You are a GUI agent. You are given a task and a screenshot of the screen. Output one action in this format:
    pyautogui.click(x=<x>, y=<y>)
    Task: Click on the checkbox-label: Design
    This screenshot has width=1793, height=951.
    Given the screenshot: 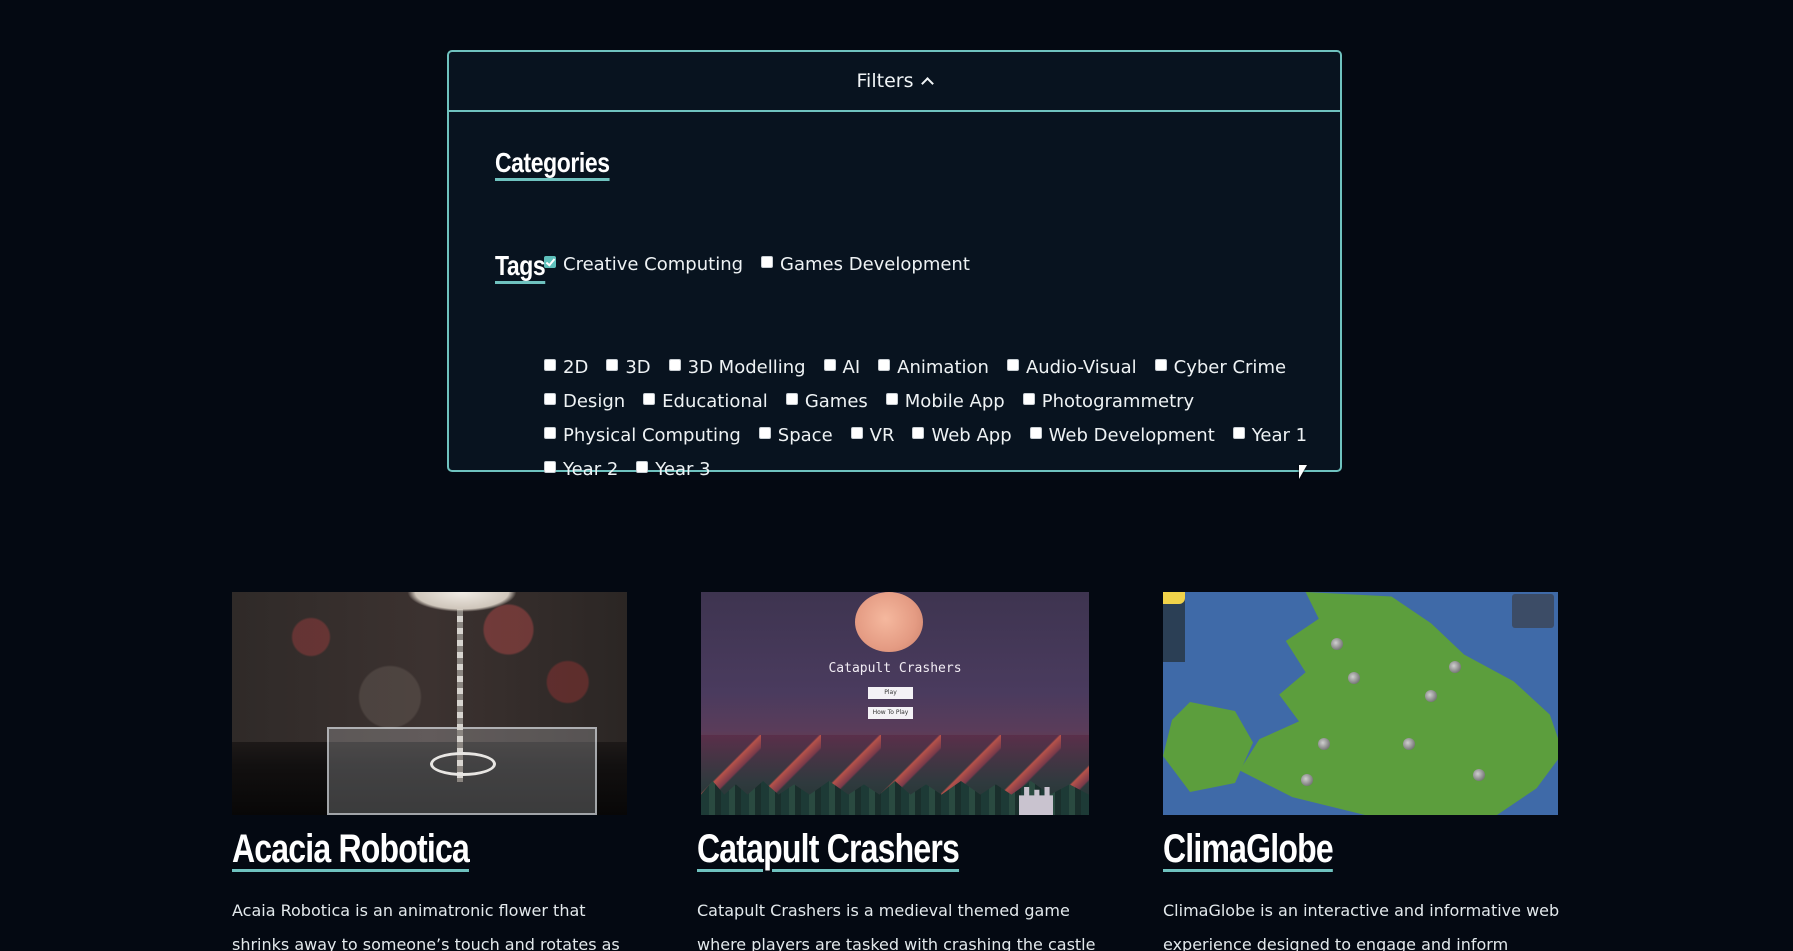 What is the action you would take?
    pyautogui.click(x=594, y=401)
    